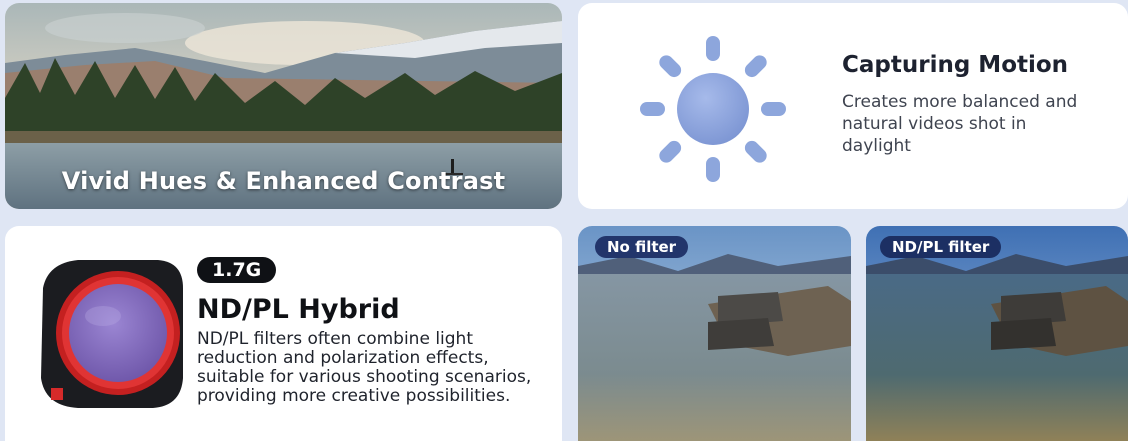 The image size is (1128, 441). Describe the element at coordinates (237, 270) in the screenshot. I see `weight-badge: 1.7G` at that location.